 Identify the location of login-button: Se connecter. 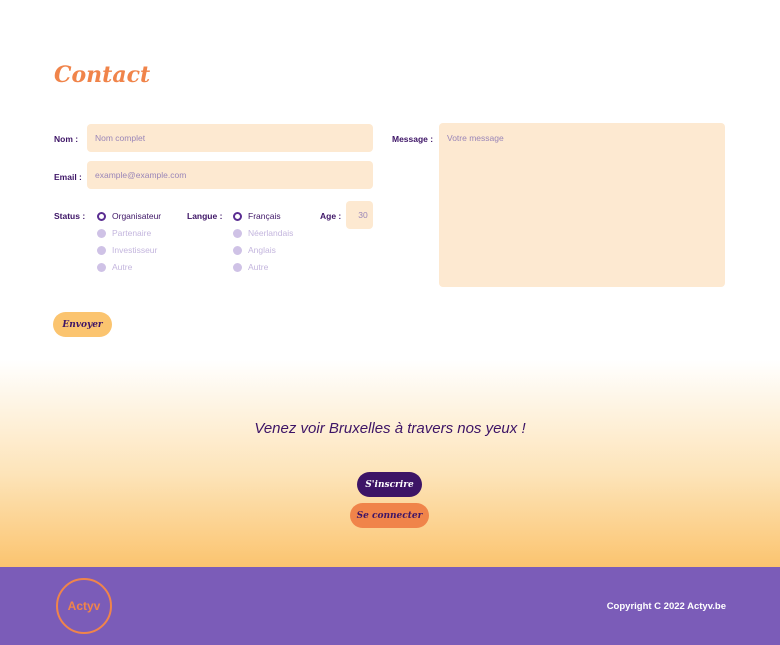
(389, 515).